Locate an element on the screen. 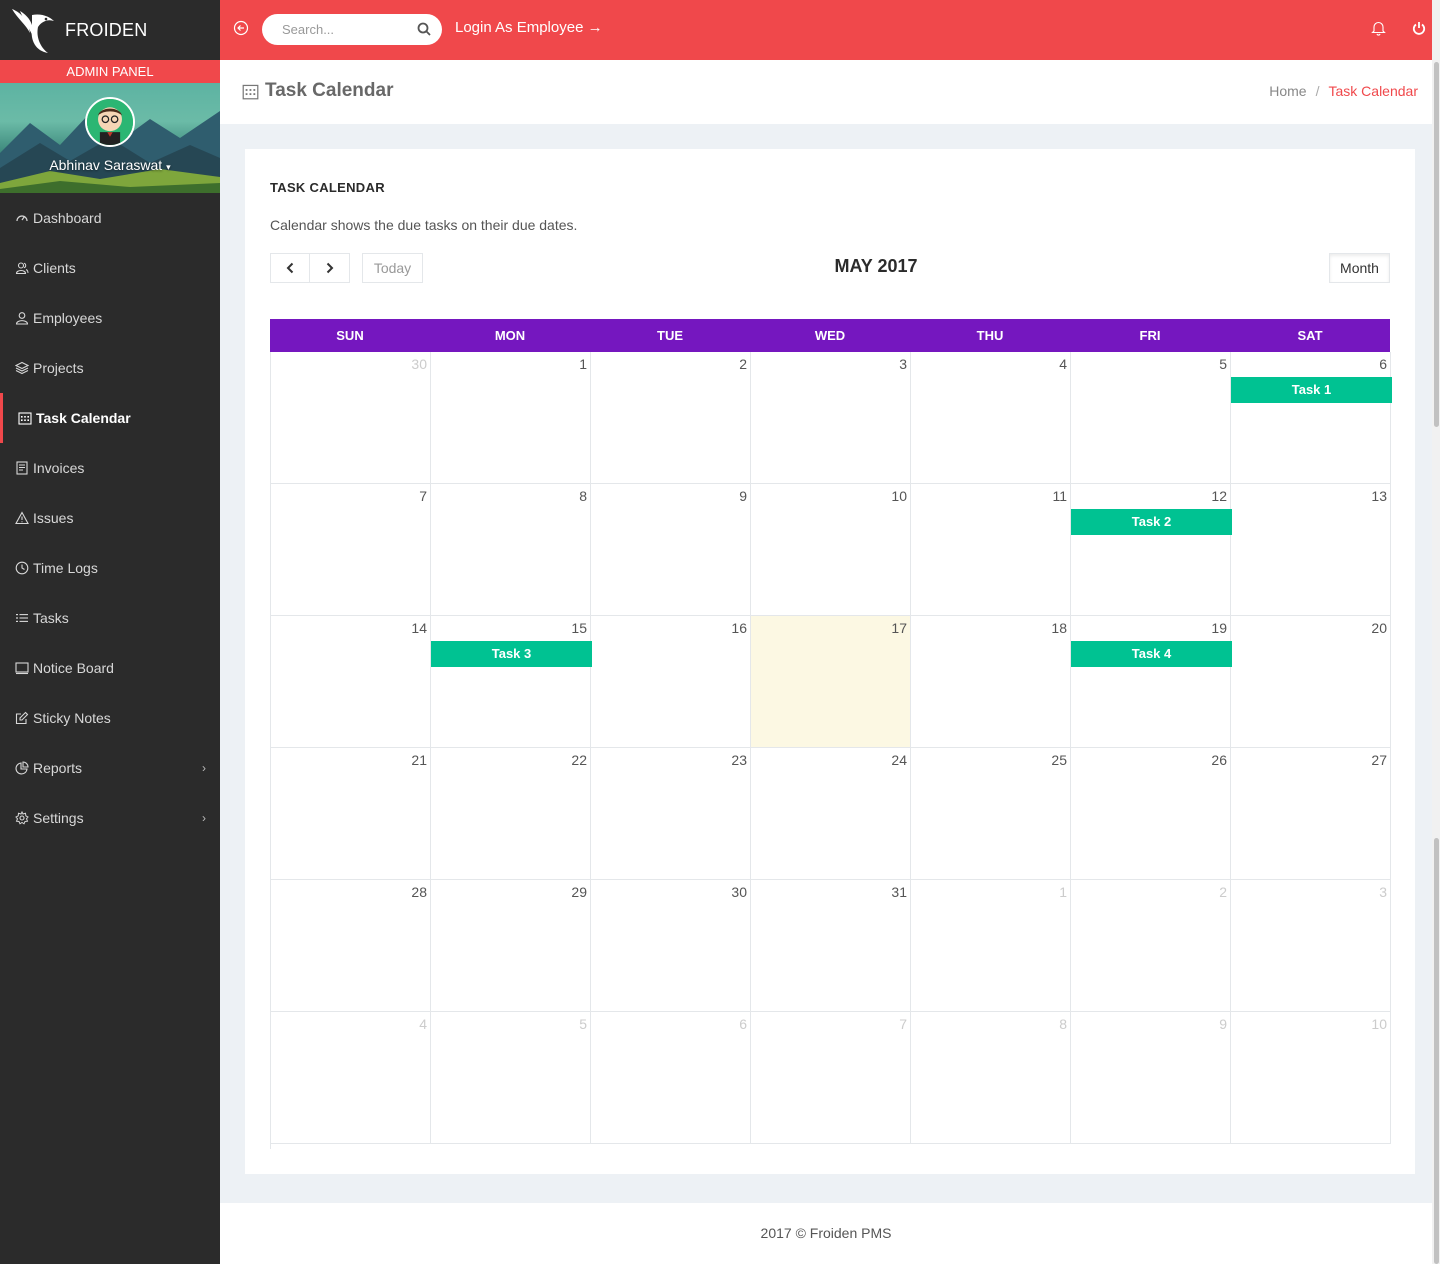 The image size is (1440, 1264). breadcrumb-home: Home is located at coordinates (1287, 91).